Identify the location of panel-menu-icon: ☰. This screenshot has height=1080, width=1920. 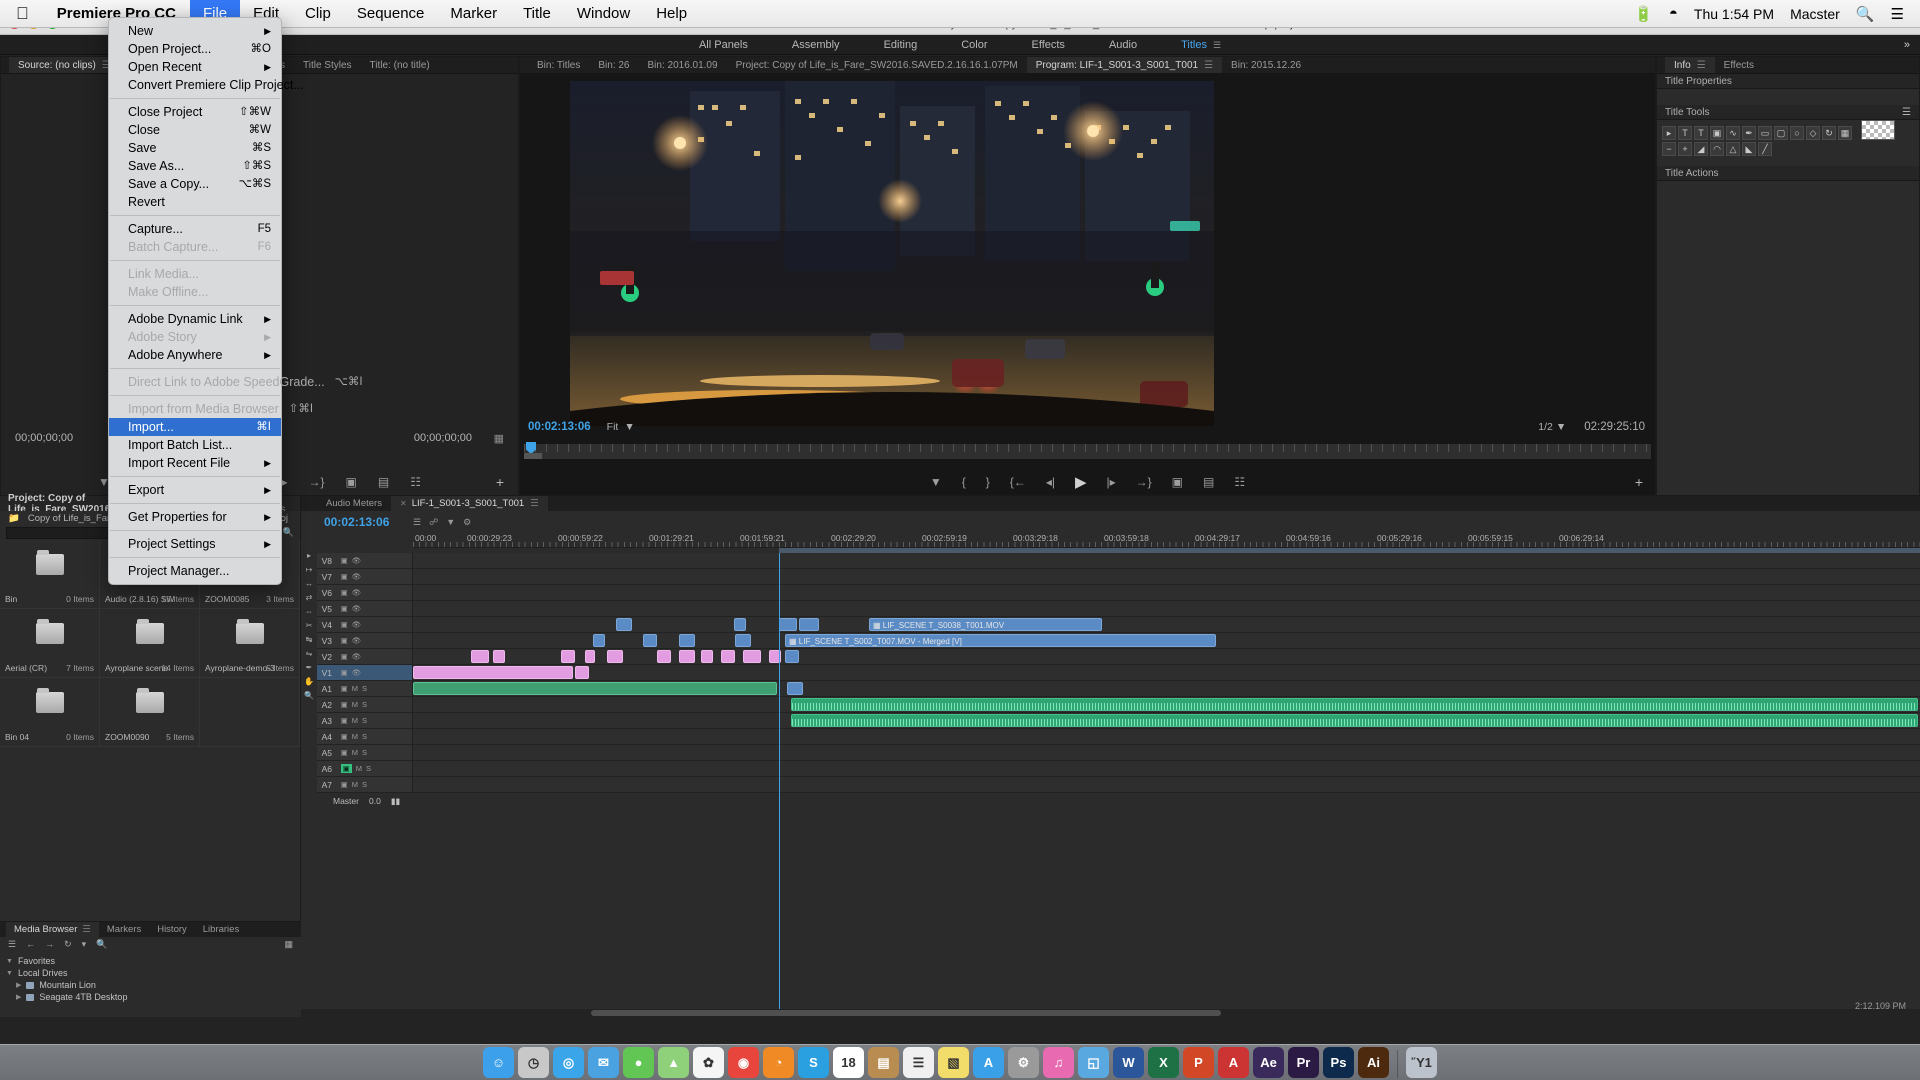
(84, 929).